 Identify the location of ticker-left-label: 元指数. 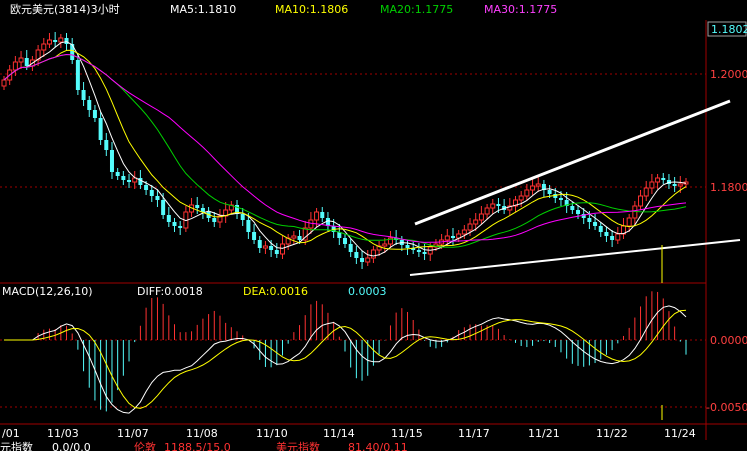
(16, 446).